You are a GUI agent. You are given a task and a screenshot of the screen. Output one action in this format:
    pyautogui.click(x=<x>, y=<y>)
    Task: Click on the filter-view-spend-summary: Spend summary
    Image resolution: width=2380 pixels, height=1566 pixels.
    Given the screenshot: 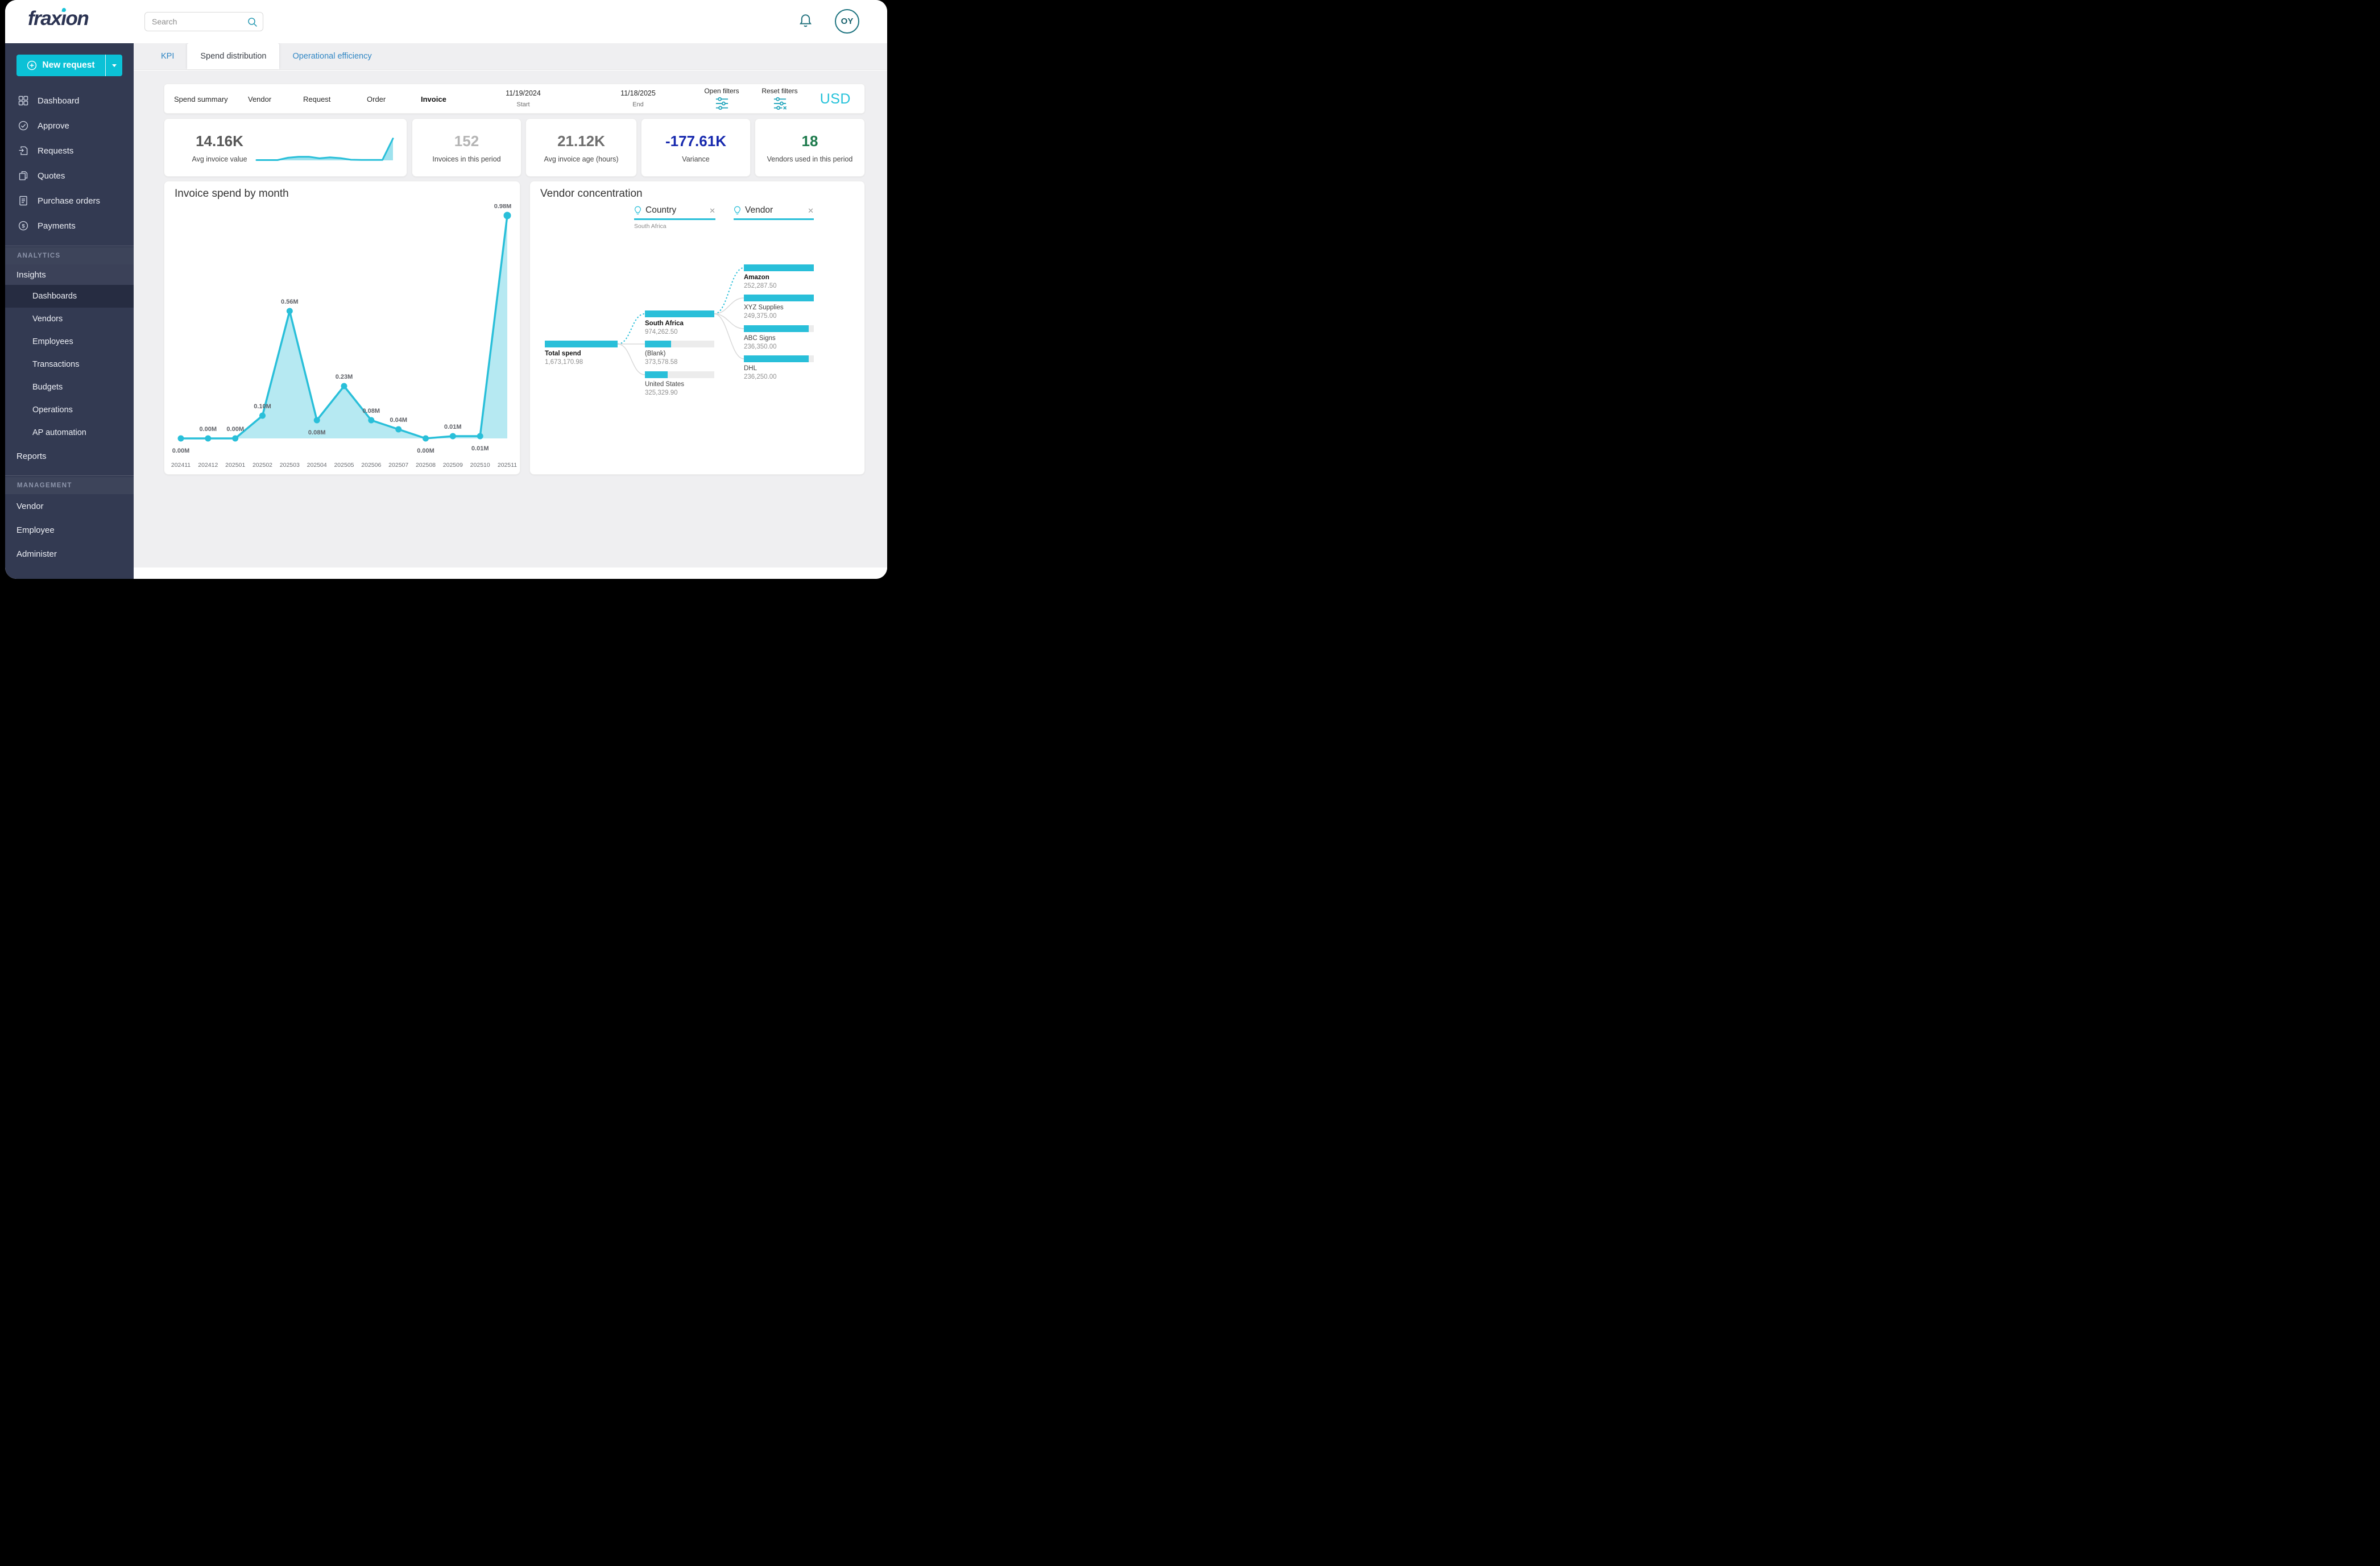 What is the action you would take?
    pyautogui.click(x=201, y=99)
    